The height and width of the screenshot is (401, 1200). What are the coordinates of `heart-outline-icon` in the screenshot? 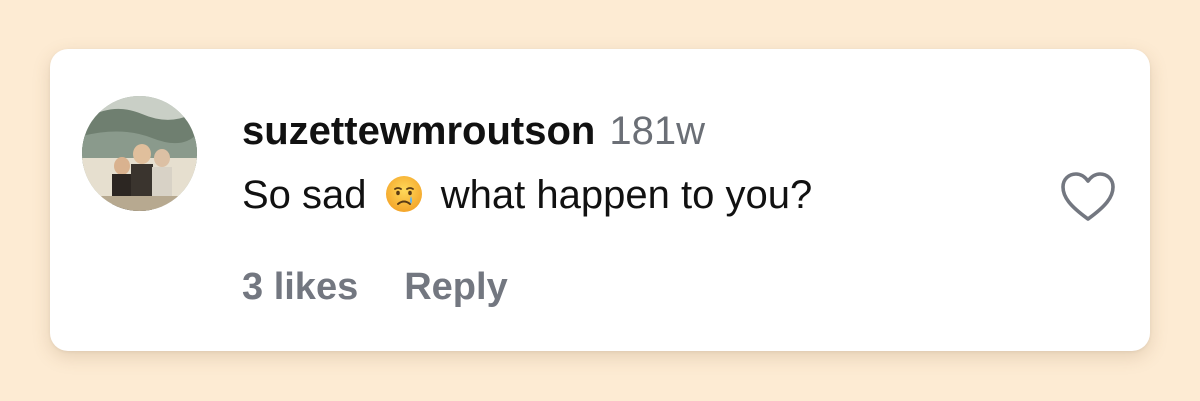 It's located at (1088, 197).